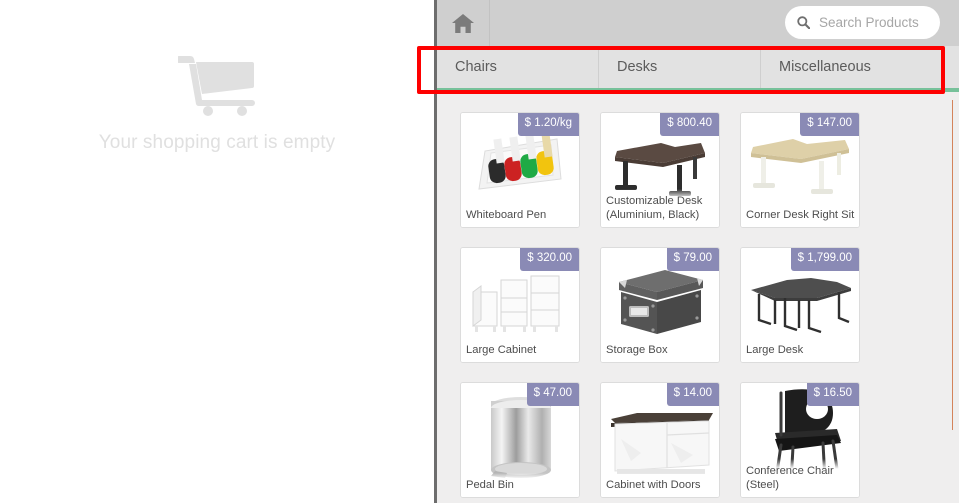 The width and height of the screenshot is (959, 503). Describe the element at coordinates (824, 259) in the screenshot. I see `price-badge: $ 1,799.00` at that location.